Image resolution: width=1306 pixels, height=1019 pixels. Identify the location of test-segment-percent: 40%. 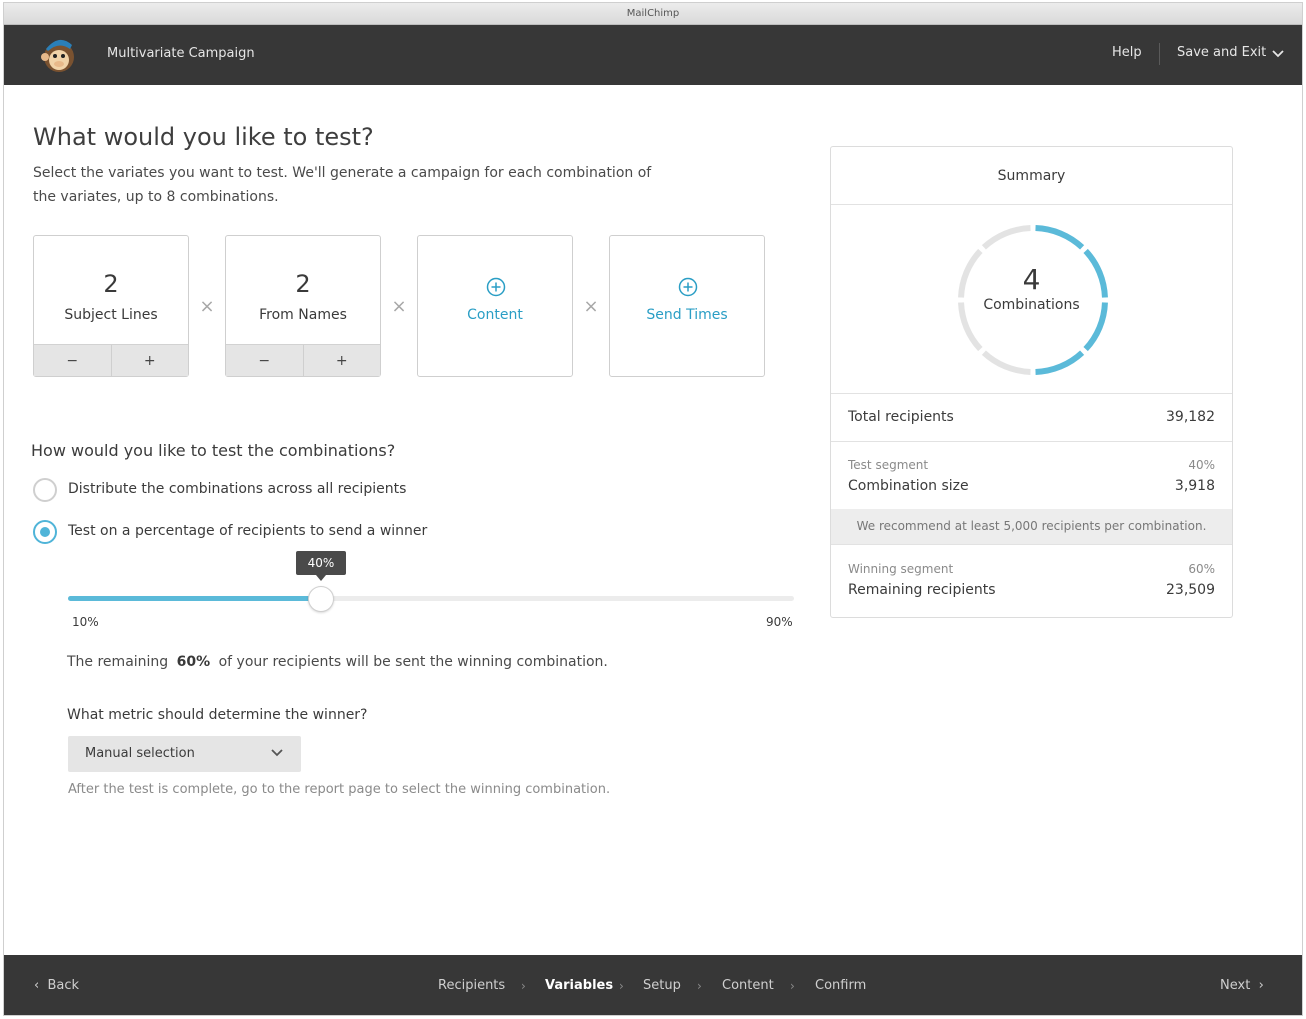
(1201, 465).